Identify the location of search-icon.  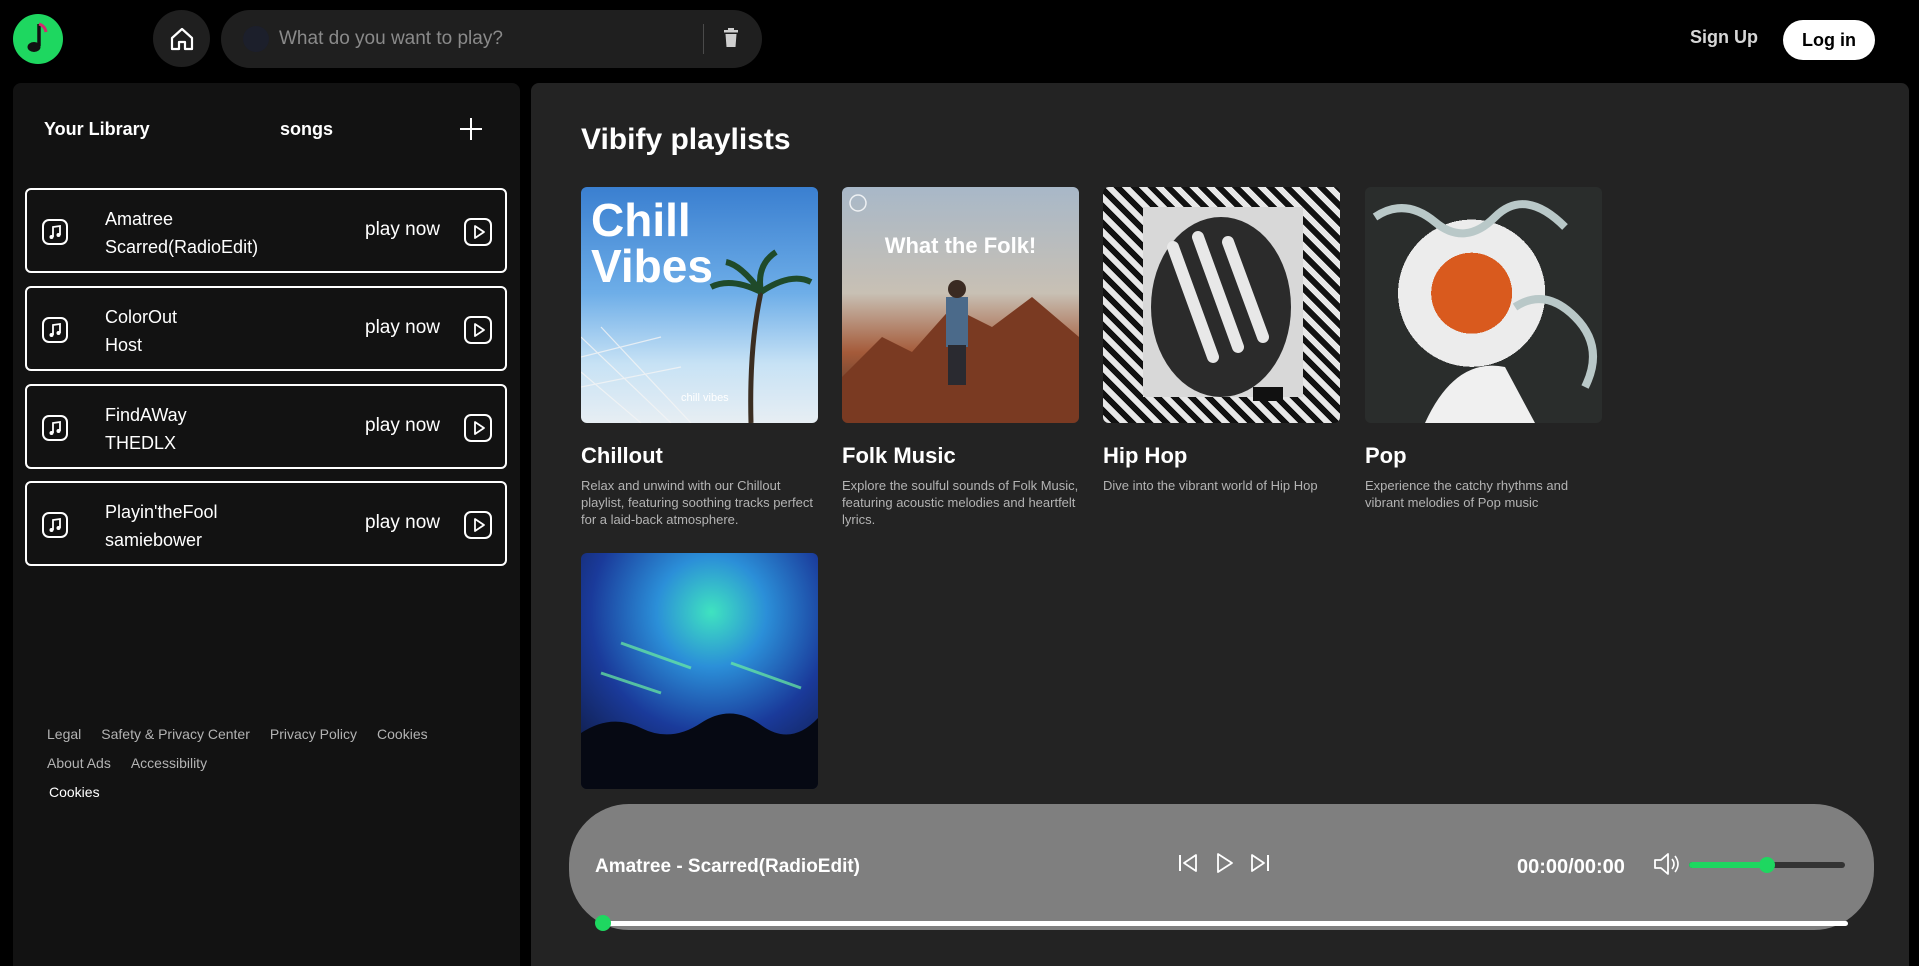
(256, 39).